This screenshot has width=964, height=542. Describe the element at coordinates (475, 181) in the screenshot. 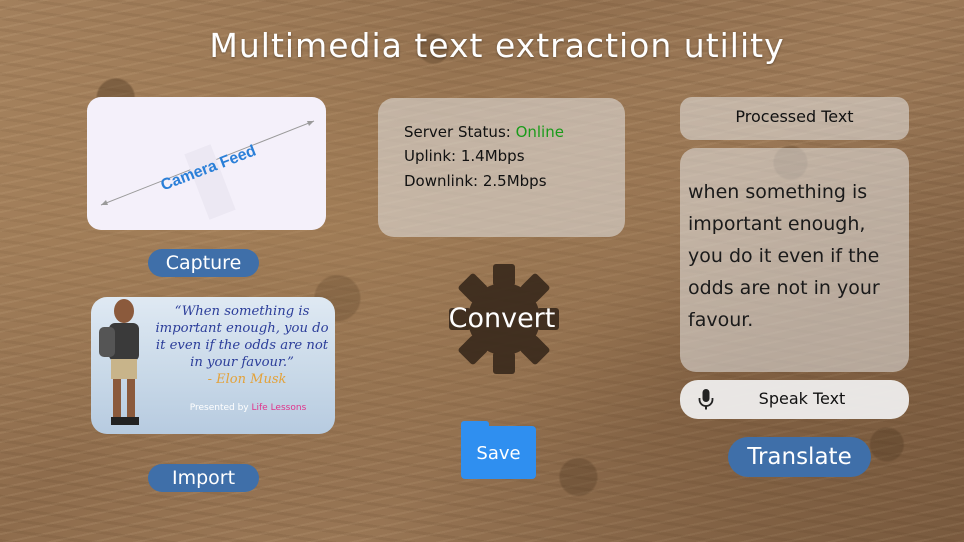

I see `downlink-readout: Downlink: 2.5Mbps` at that location.